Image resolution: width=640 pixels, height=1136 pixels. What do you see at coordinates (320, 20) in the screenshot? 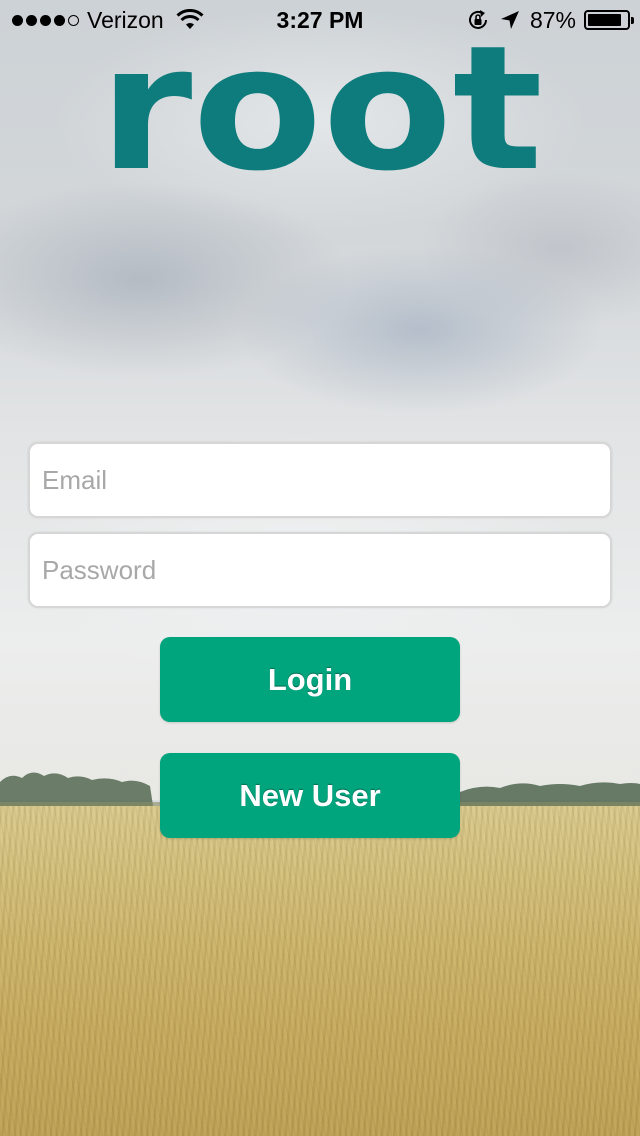
I see `status-bar: Verizon 3:27 PM 87%` at bounding box center [320, 20].